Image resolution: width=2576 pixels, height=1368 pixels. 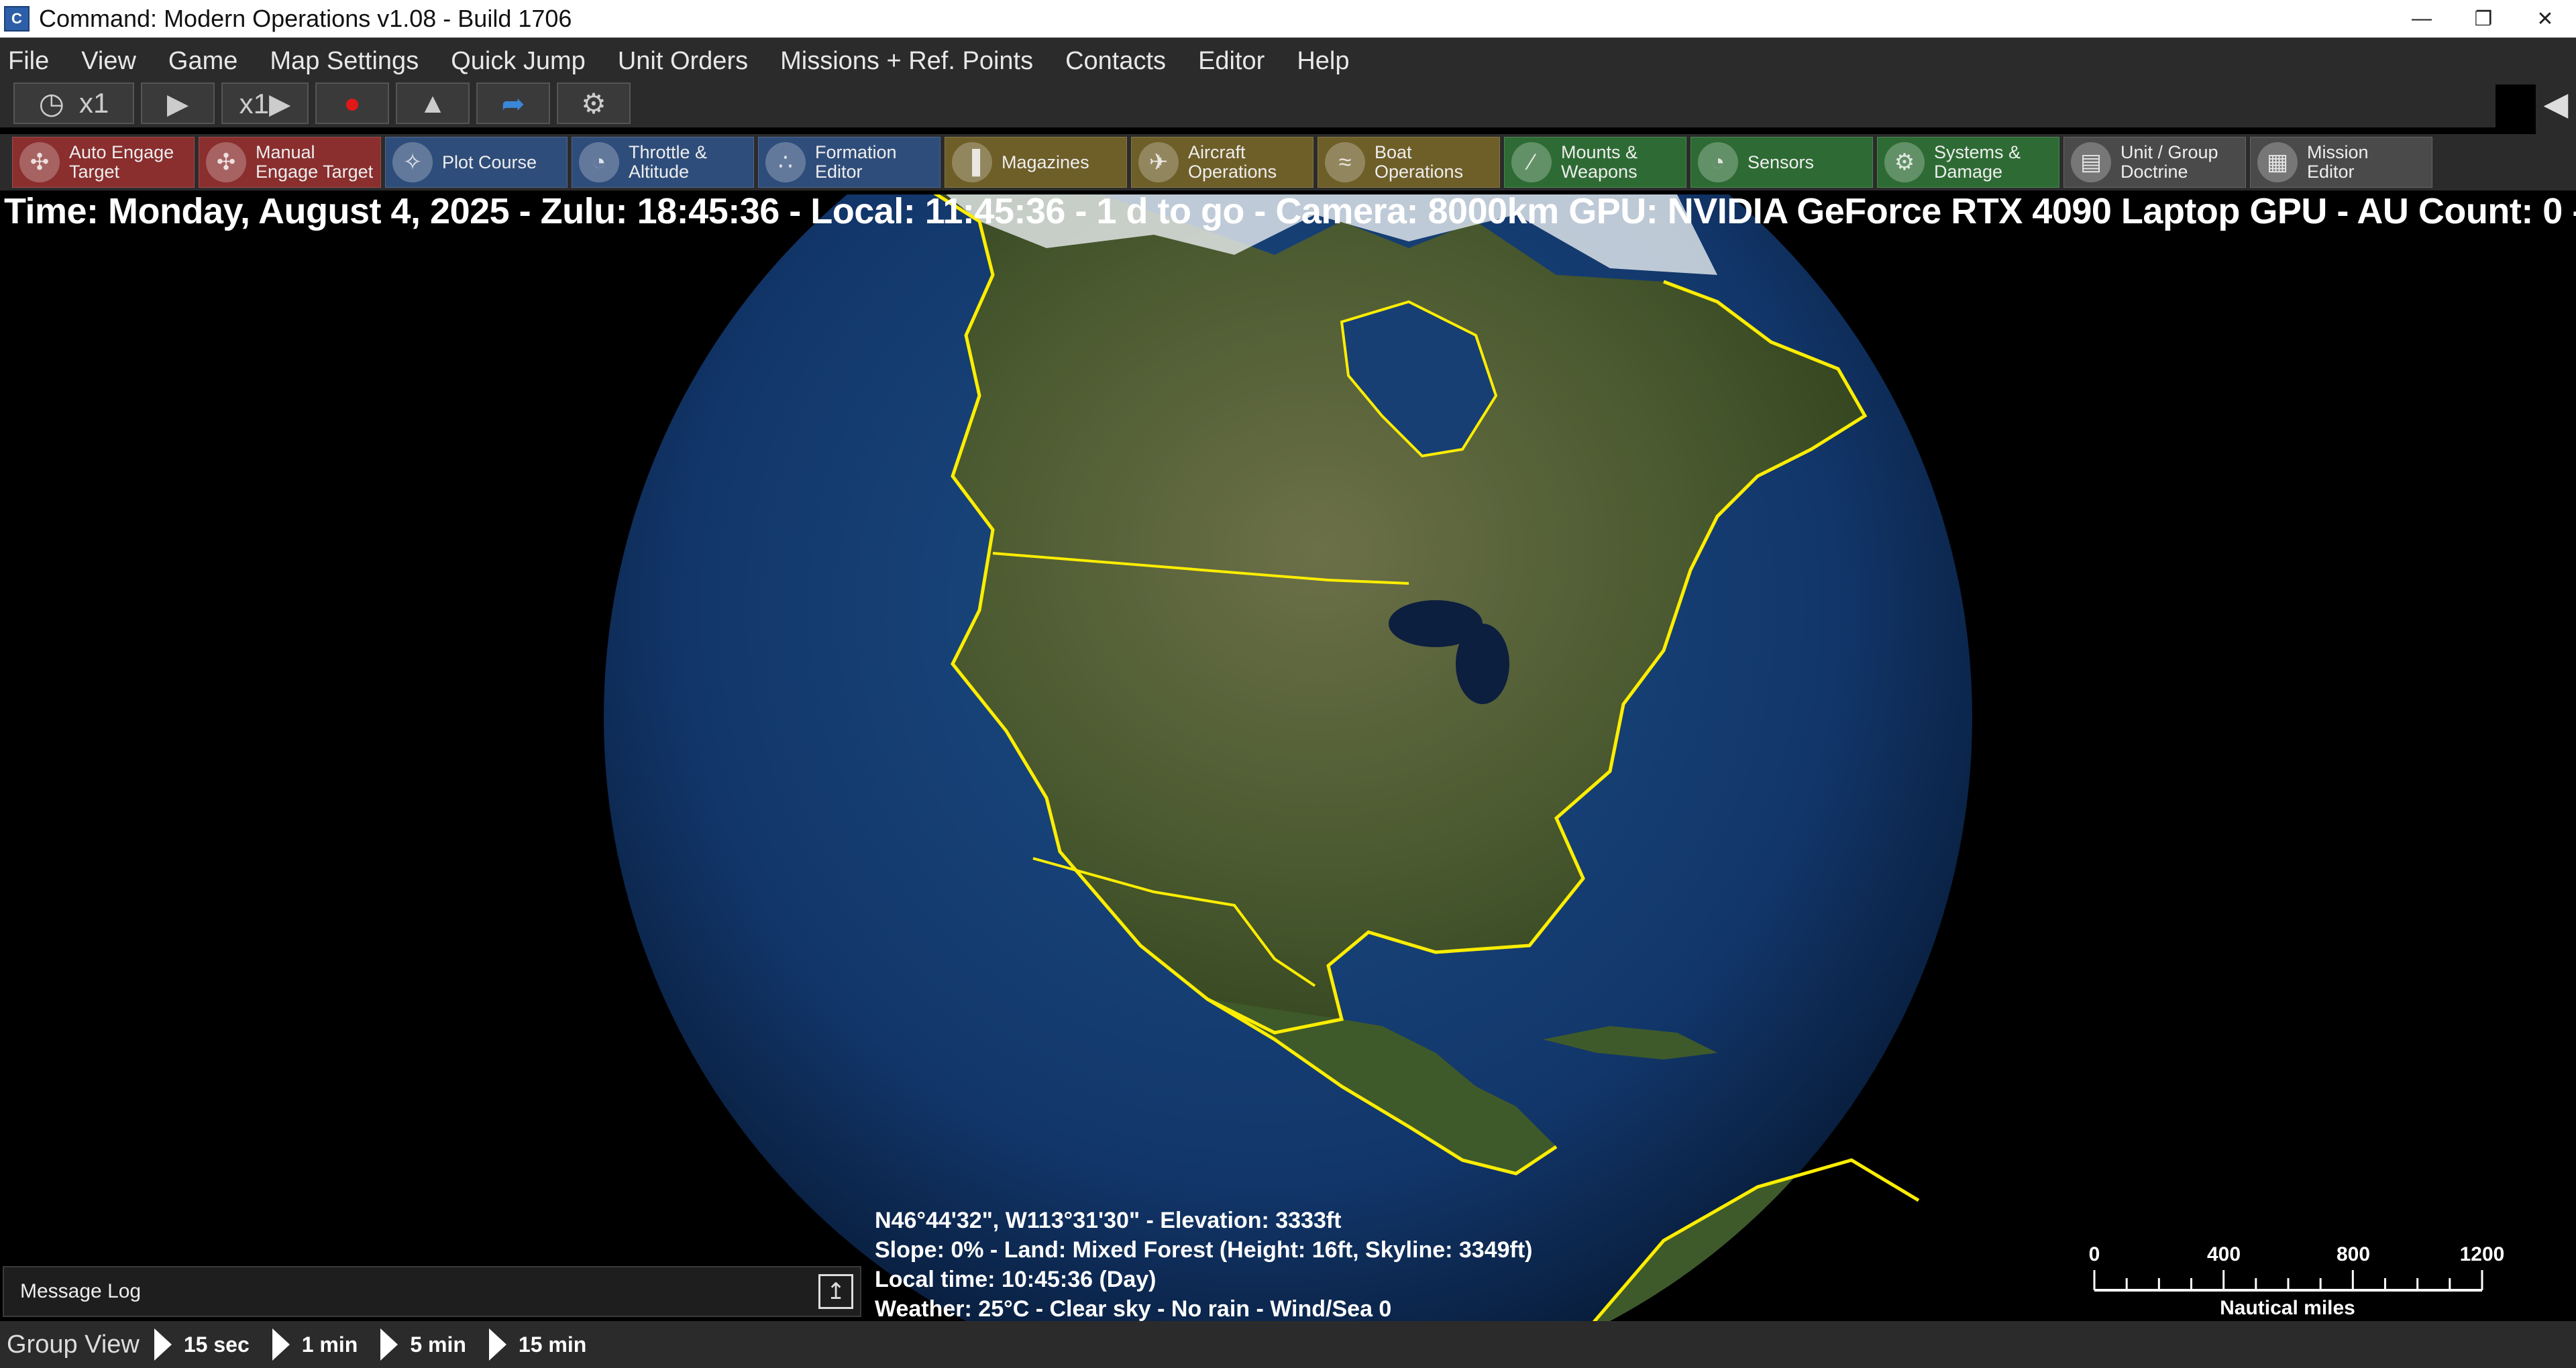 What do you see at coordinates (2482, 1254) in the screenshot?
I see `scale-tick-label: 1200` at bounding box center [2482, 1254].